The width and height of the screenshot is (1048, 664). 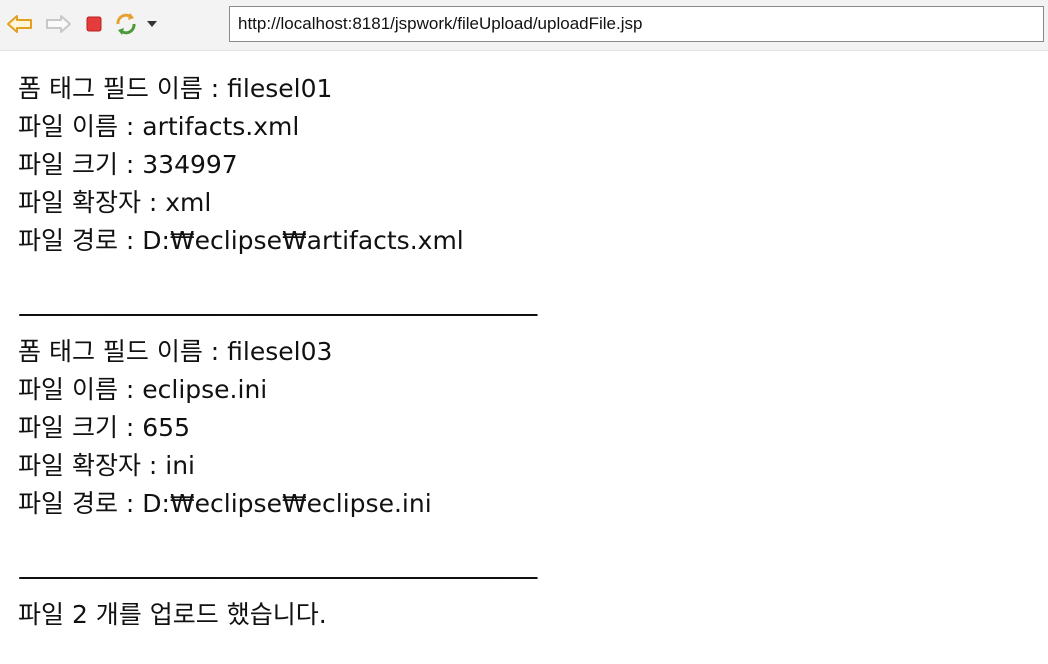 What do you see at coordinates (152, 24) in the screenshot?
I see `dropdown-arrow-icon` at bounding box center [152, 24].